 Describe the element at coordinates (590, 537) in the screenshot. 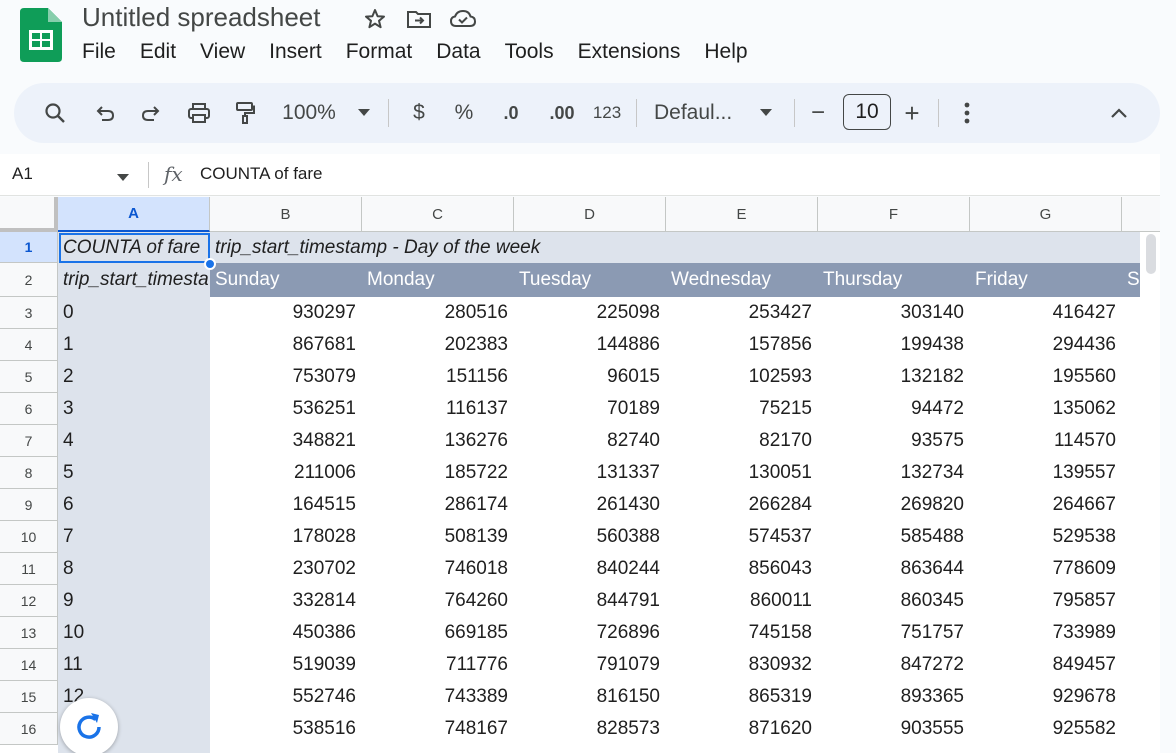

I see `count-cell: 560388` at that location.